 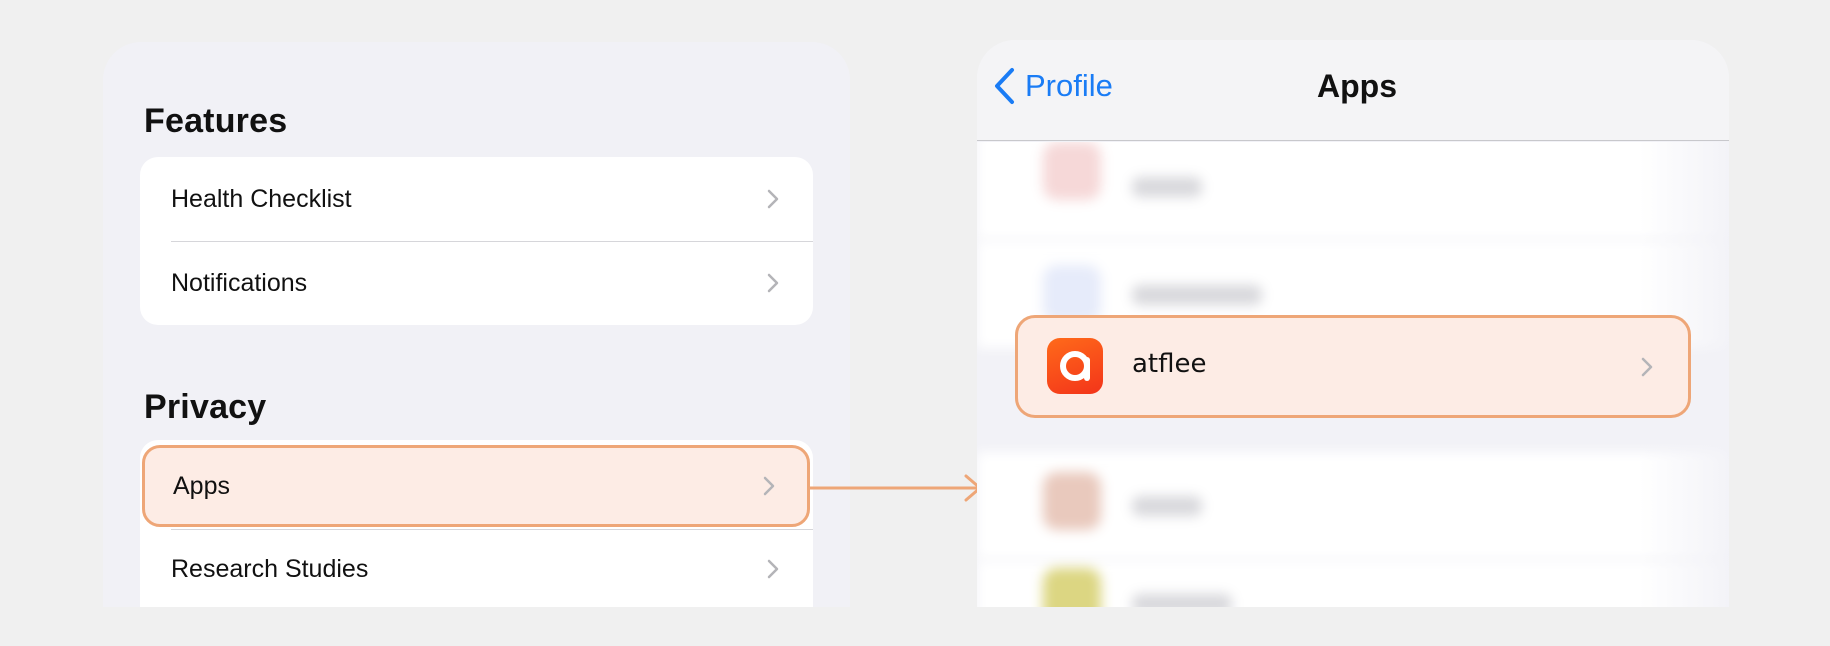 I want to click on atflee-app-name: atflee, so click(x=1169, y=364).